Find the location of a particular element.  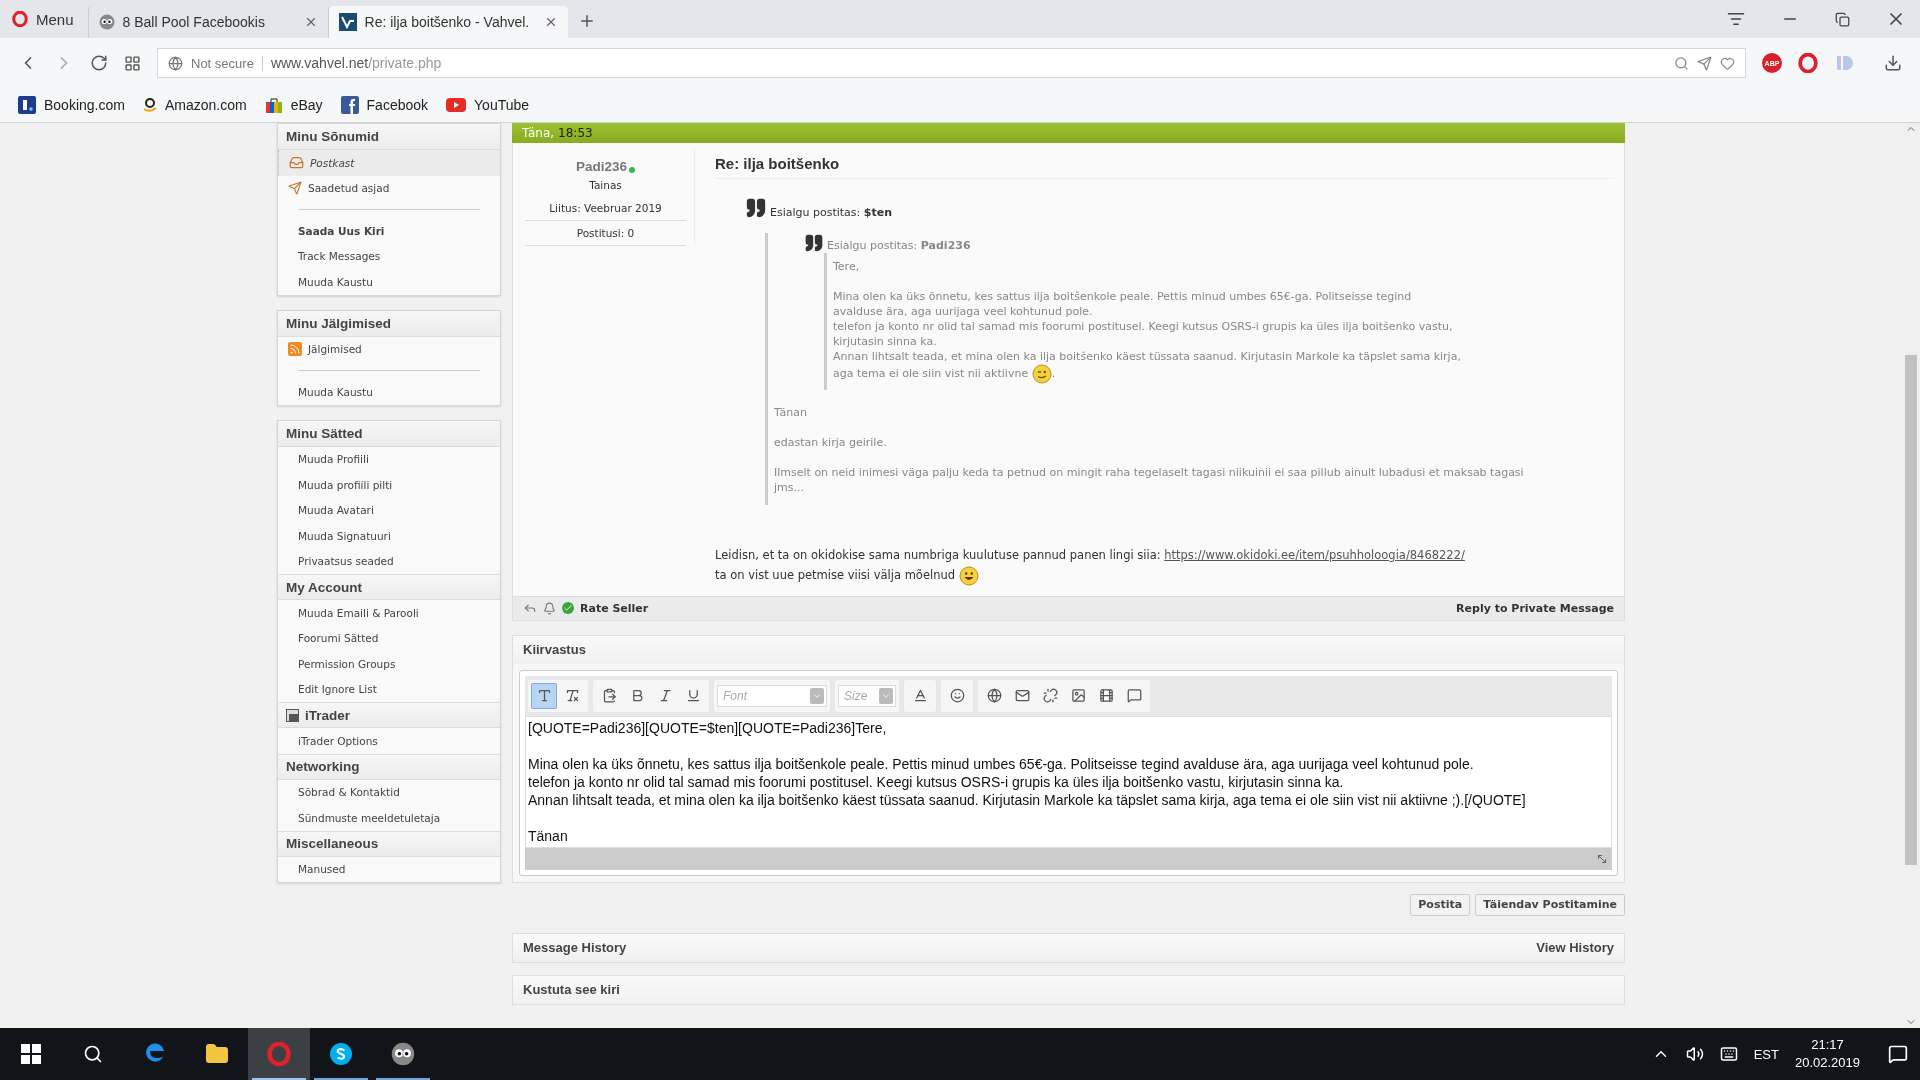

image-icon is located at coordinates (1078, 695).